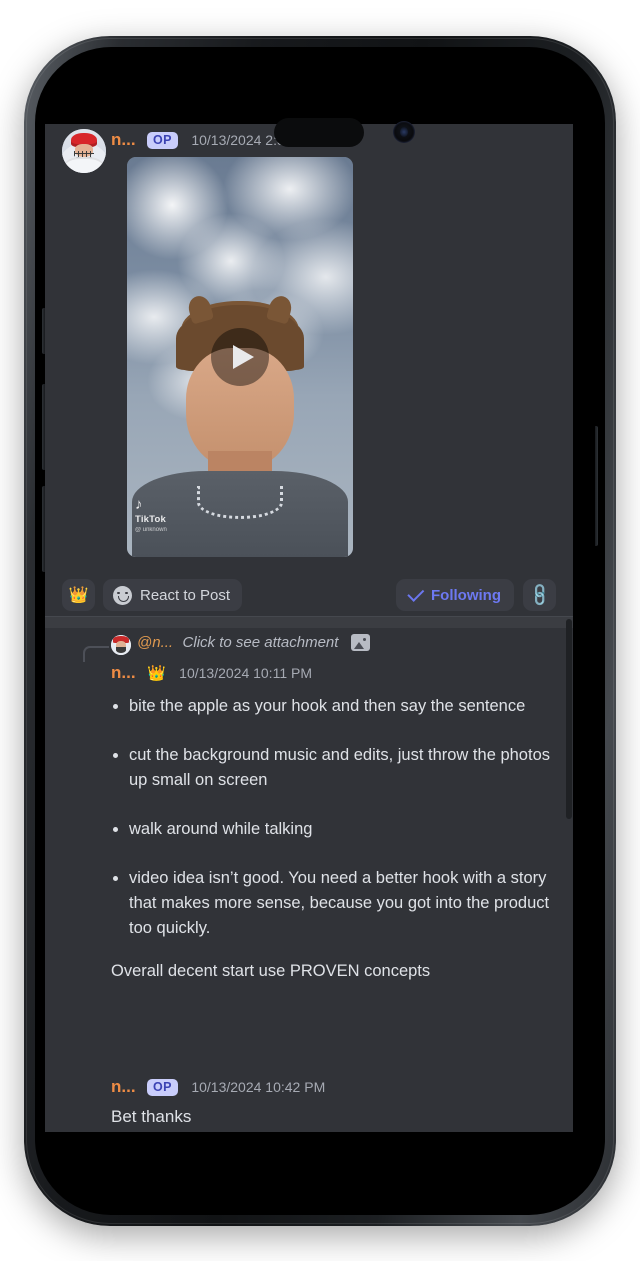 The width and height of the screenshot is (640, 1261). I want to click on reply-timestamp: 10/13/2024 10:11 PM, so click(245, 673).